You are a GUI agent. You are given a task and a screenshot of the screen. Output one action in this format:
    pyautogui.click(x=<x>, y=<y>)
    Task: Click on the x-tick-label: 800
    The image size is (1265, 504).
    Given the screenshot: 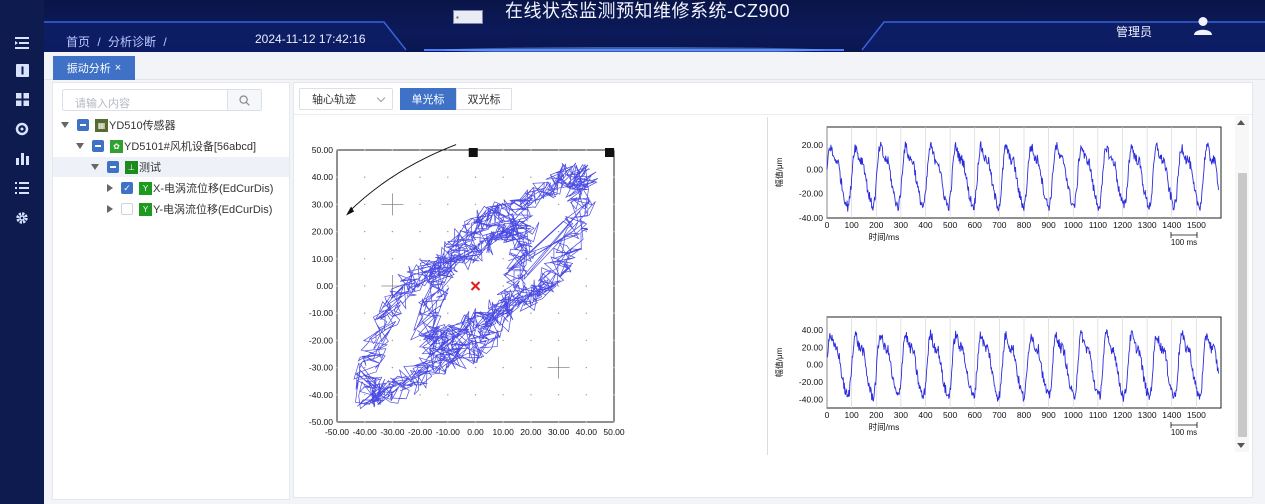 What is the action you would take?
    pyautogui.click(x=1024, y=415)
    